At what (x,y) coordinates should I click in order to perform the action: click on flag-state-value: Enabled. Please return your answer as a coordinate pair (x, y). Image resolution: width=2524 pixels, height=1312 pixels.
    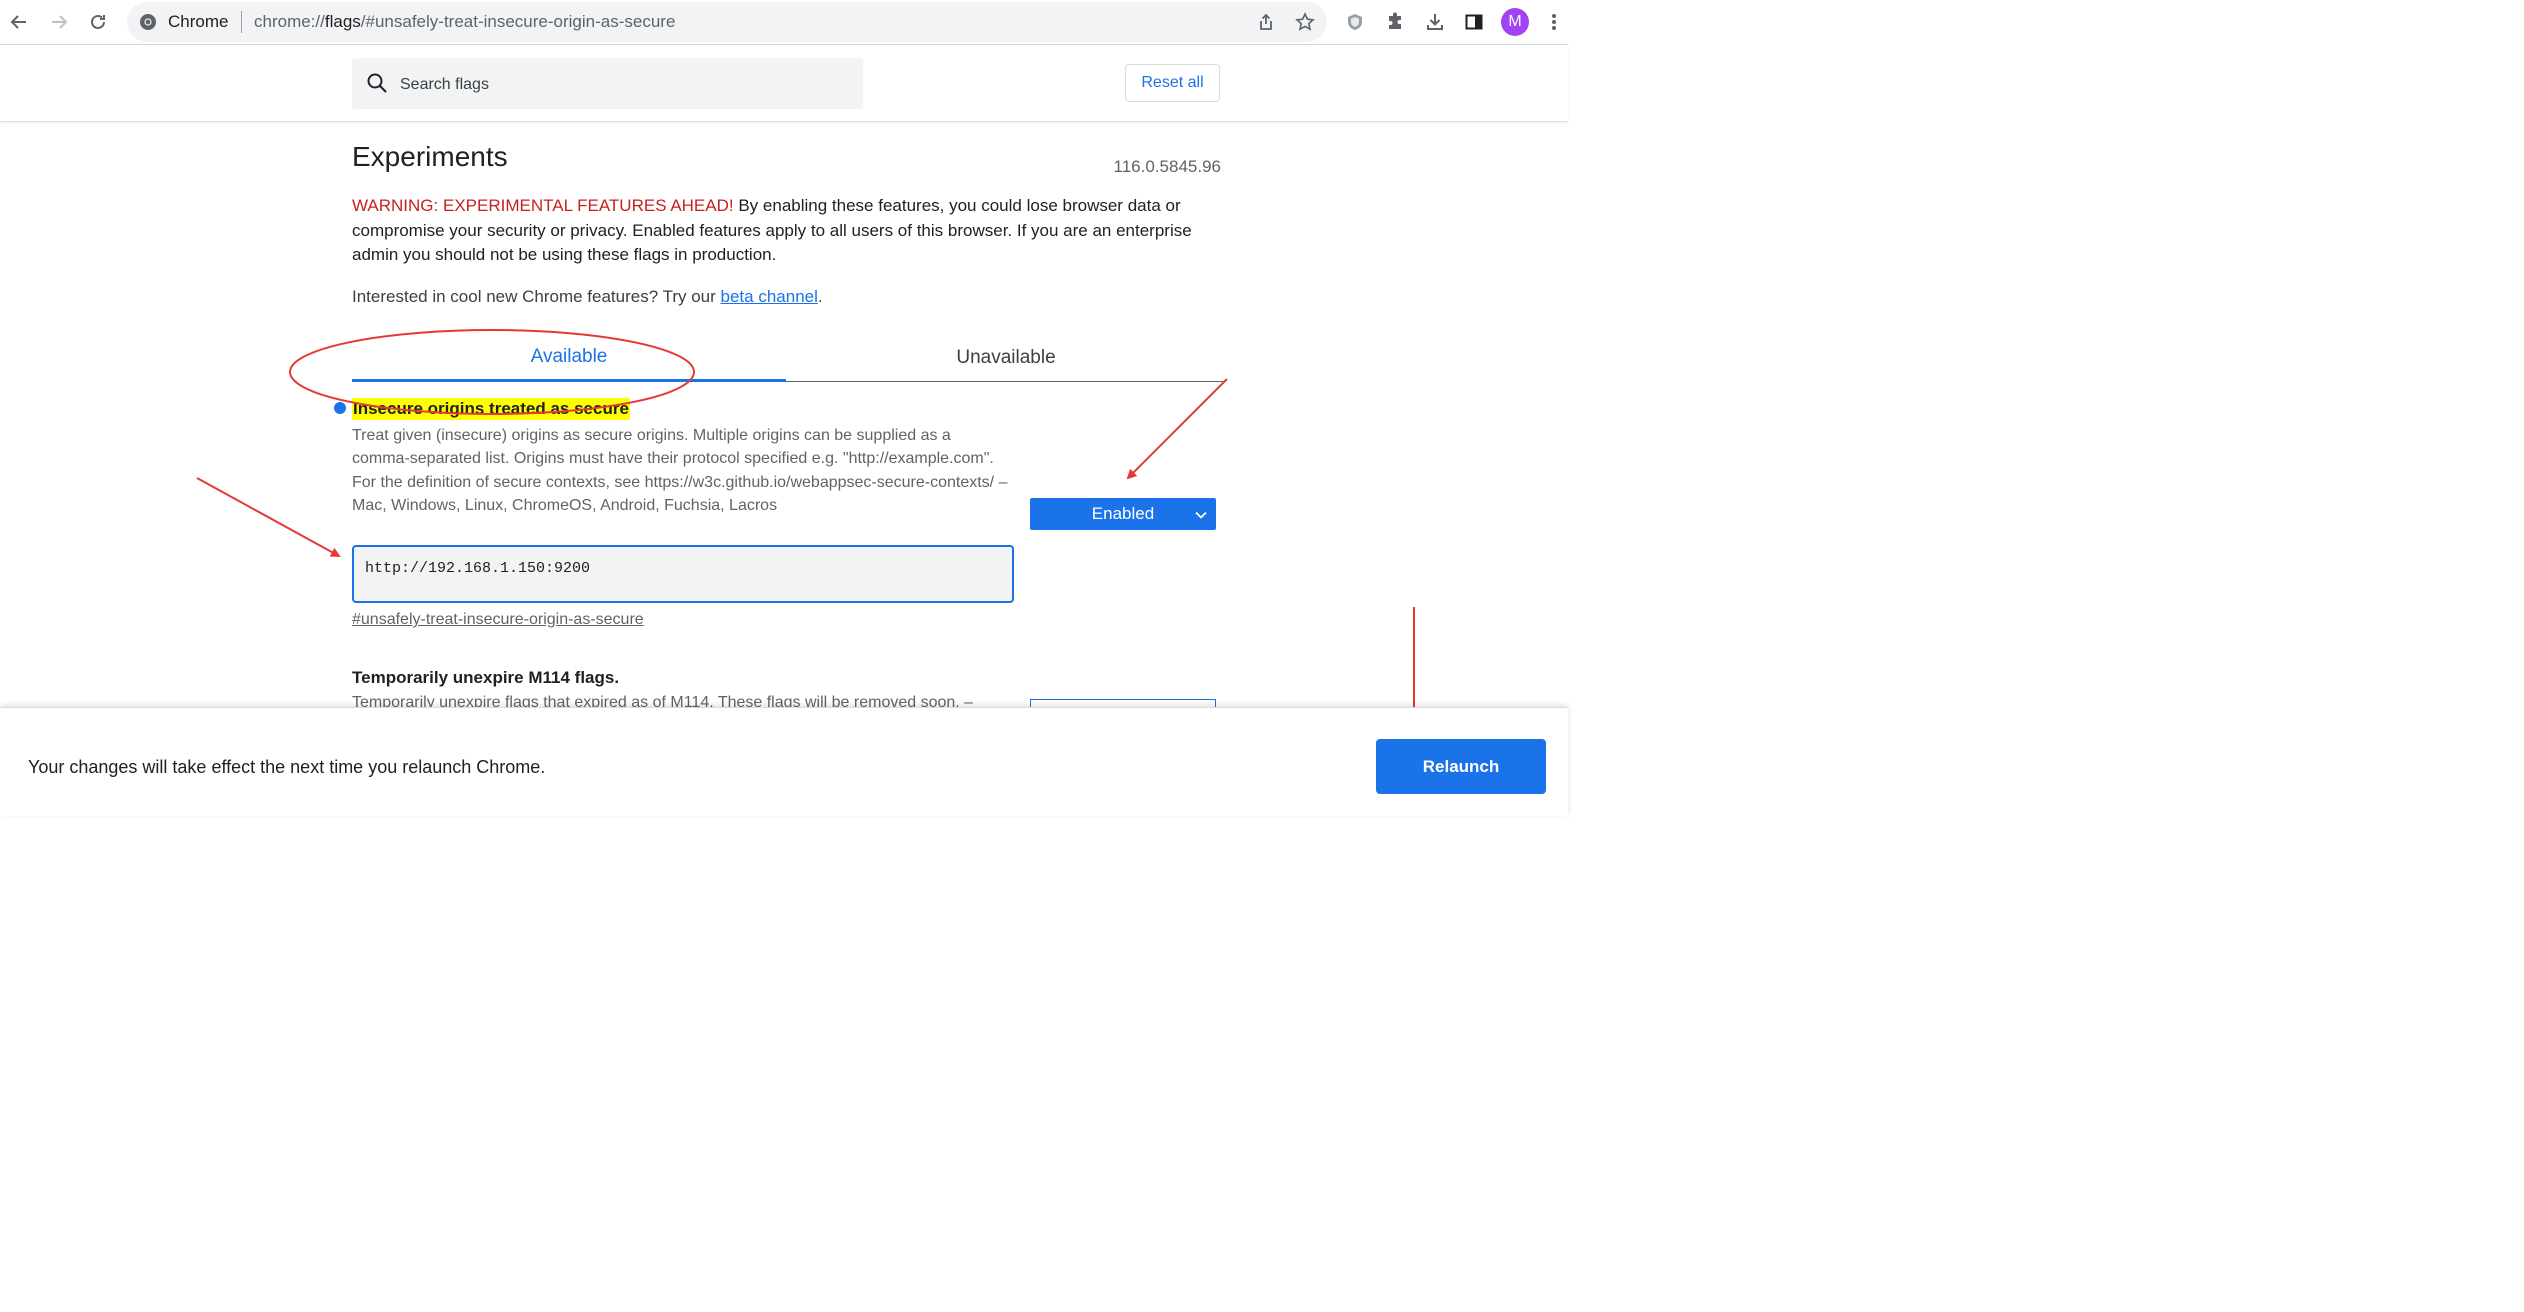
    Looking at the image, I should click on (1123, 513).